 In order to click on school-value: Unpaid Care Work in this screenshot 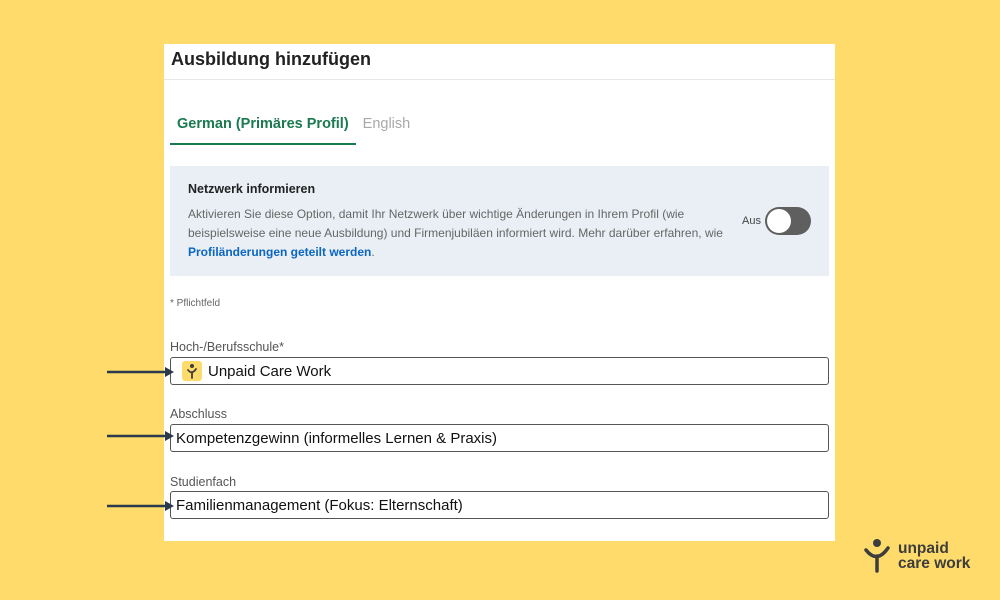, I will do `click(270, 371)`.